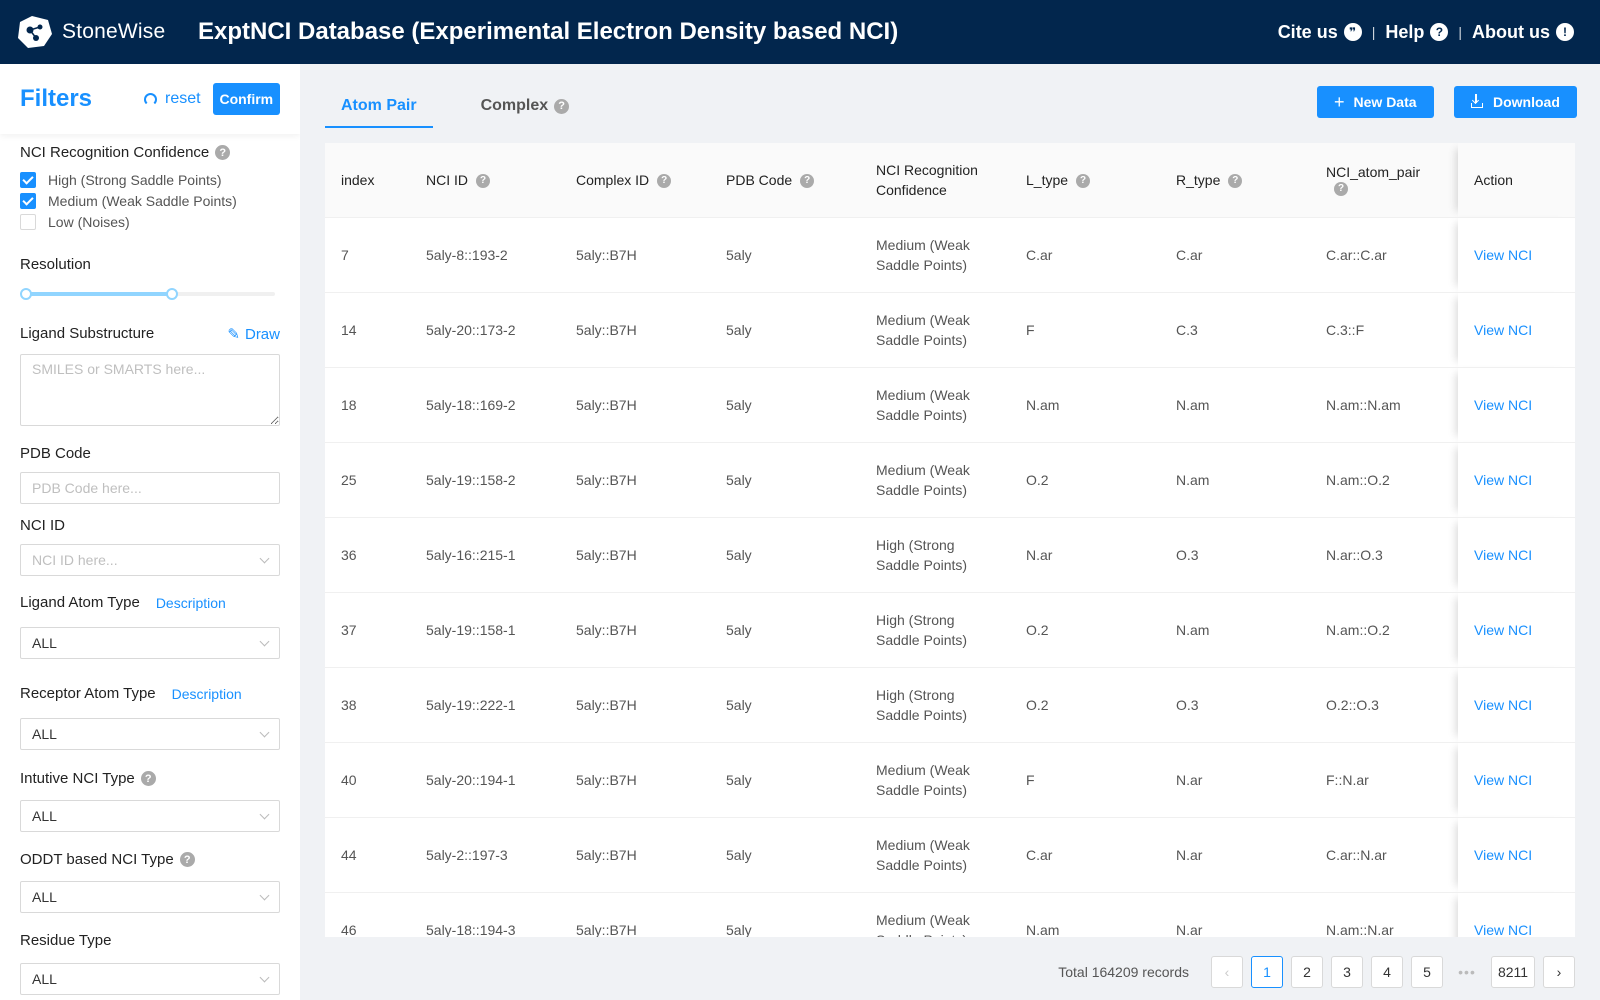  What do you see at coordinates (367, 630) in the screenshot?
I see `cell-index: 37` at bounding box center [367, 630].